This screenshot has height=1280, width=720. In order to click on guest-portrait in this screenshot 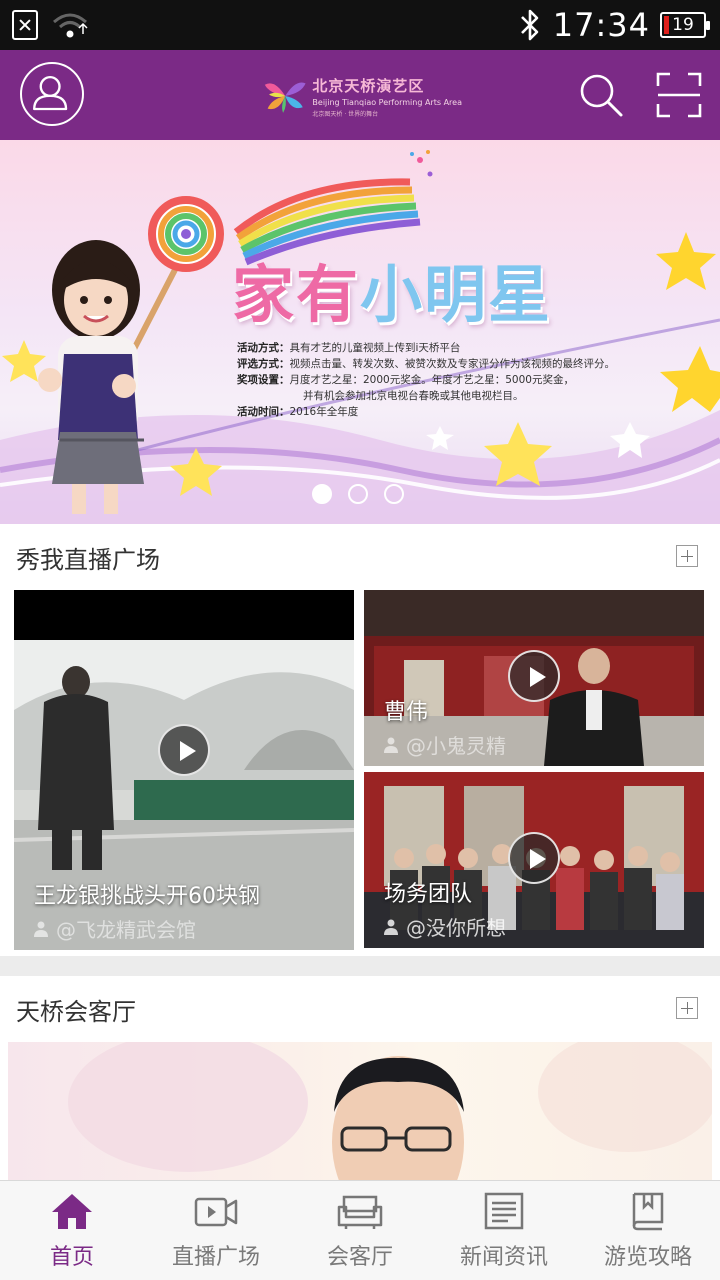, I will do `click(390, 1111)`.